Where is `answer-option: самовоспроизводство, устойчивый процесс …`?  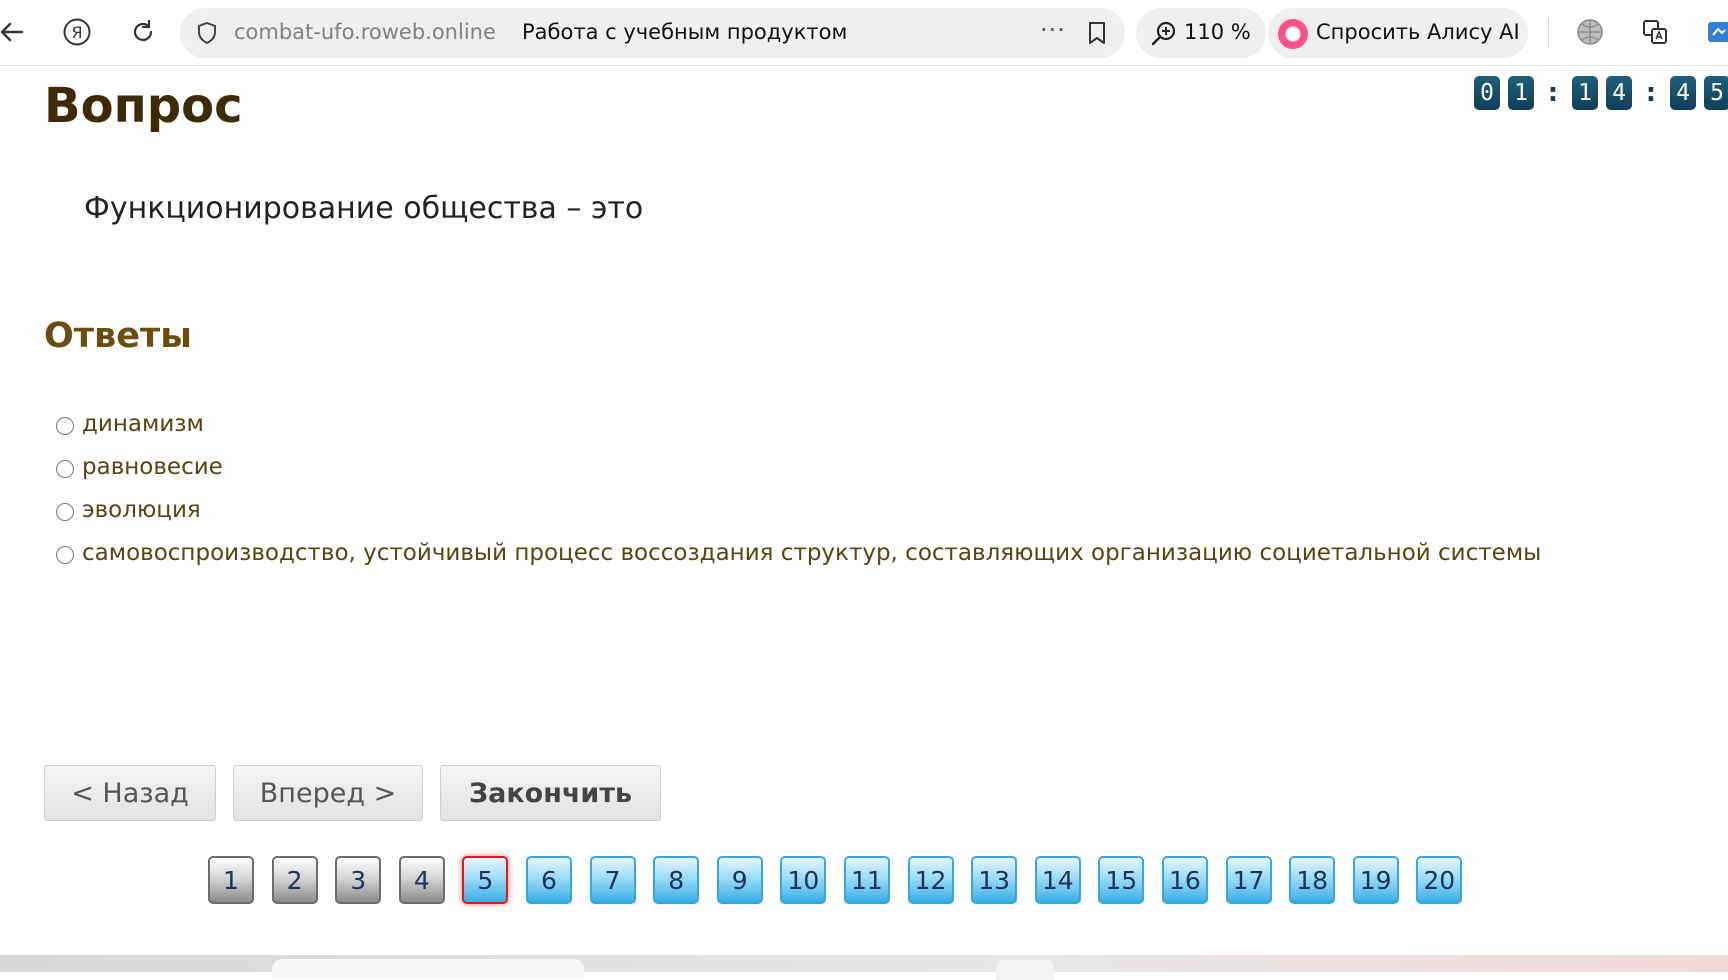
answer-option: самовоспроизводство, устойчивый процесс … is located at coordinates (798, 552).